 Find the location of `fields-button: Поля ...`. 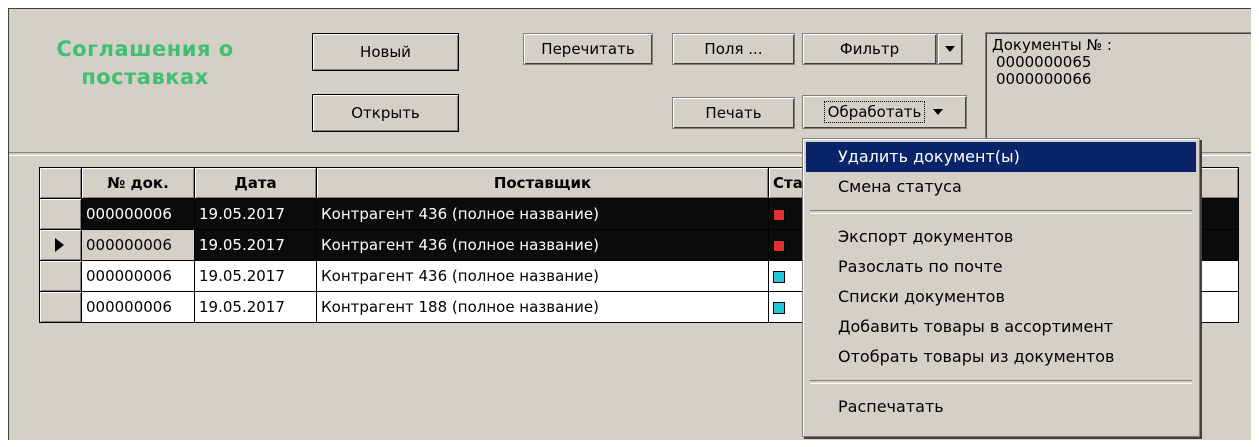

fields-button: Поля ... is located at coordinates (733, 49).